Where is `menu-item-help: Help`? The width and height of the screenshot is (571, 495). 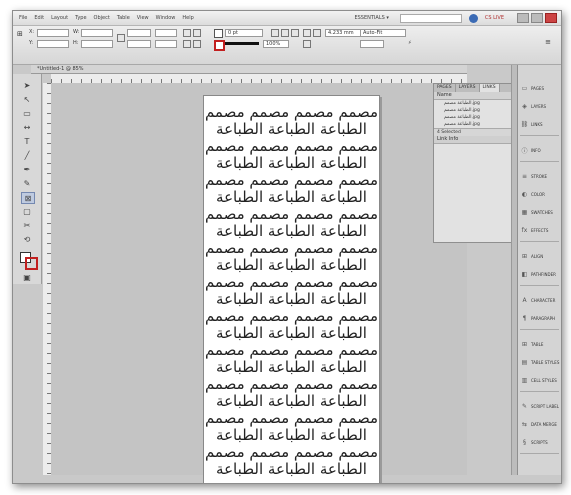
menu-item-help: Help is located at coordinates (187, 18).